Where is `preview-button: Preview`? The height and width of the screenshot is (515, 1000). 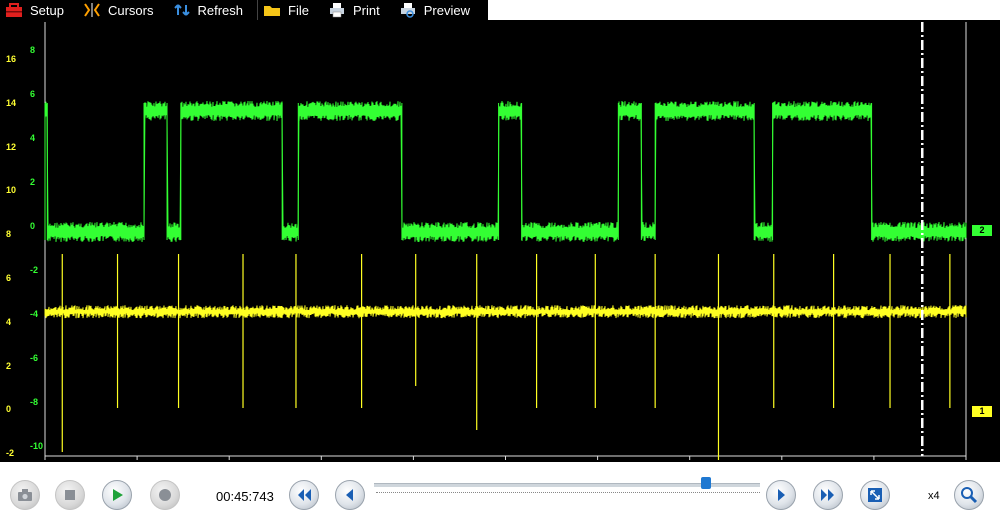 preview-button: Preview is located at coordinates (439, 10).